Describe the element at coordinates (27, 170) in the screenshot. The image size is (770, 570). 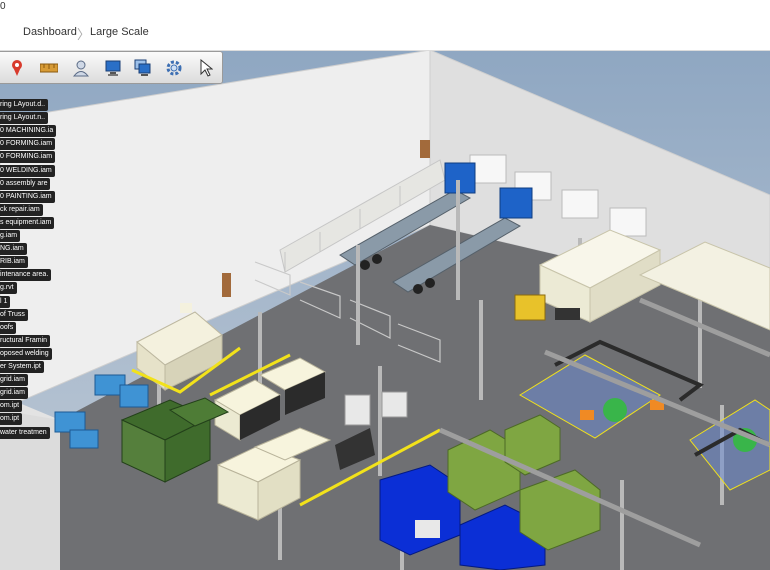
I see `tree-item: 0 WELDING.iam` at that location.